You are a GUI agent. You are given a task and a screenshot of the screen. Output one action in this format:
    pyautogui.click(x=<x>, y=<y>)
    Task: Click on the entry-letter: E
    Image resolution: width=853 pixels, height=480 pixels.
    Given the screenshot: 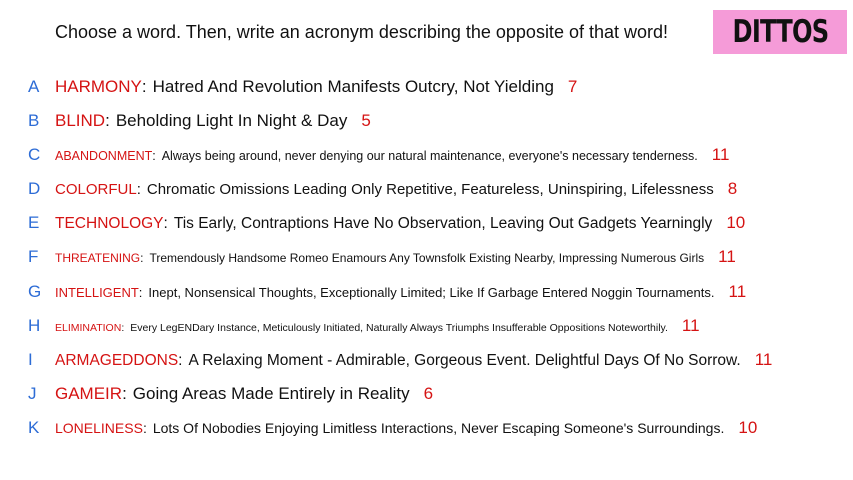 What is the action you would take?
    pyautogui.click(x=34, y=222)
    